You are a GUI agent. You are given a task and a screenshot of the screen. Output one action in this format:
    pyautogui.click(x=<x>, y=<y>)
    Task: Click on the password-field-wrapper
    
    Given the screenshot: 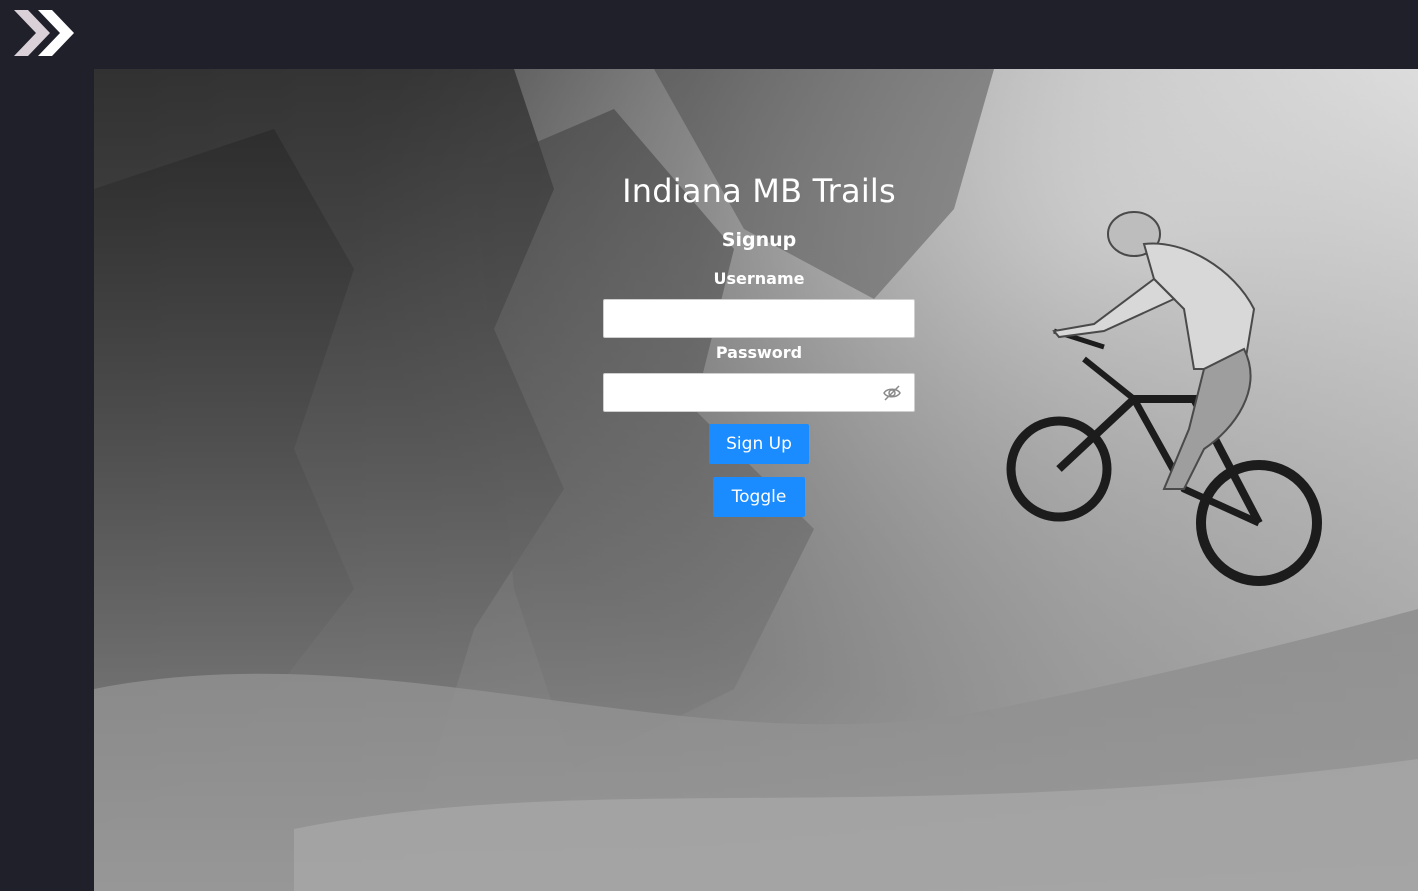 What is the action you would take?
    pyautogui.click(x=759, y=392)
    